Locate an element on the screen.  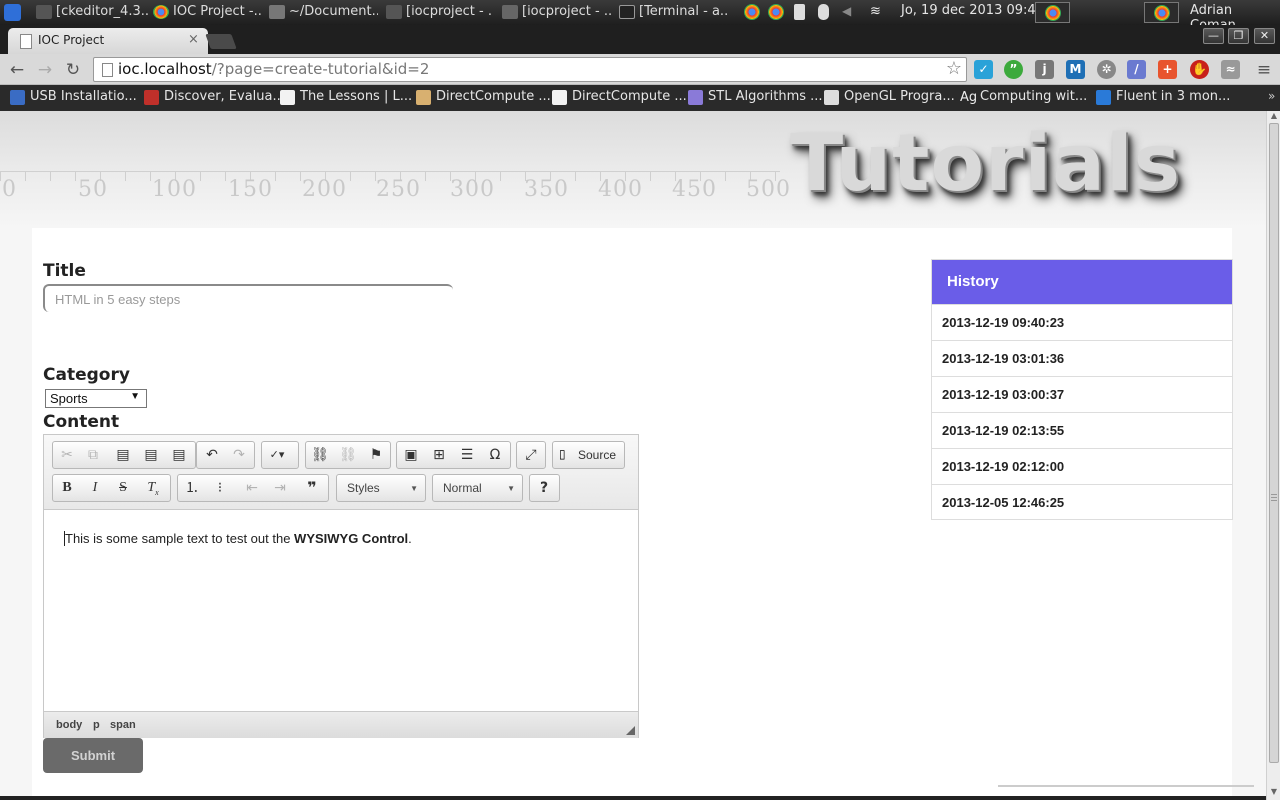
history-item: 2013-12-19 02:12:00 is located at coordinates (1082, 466).